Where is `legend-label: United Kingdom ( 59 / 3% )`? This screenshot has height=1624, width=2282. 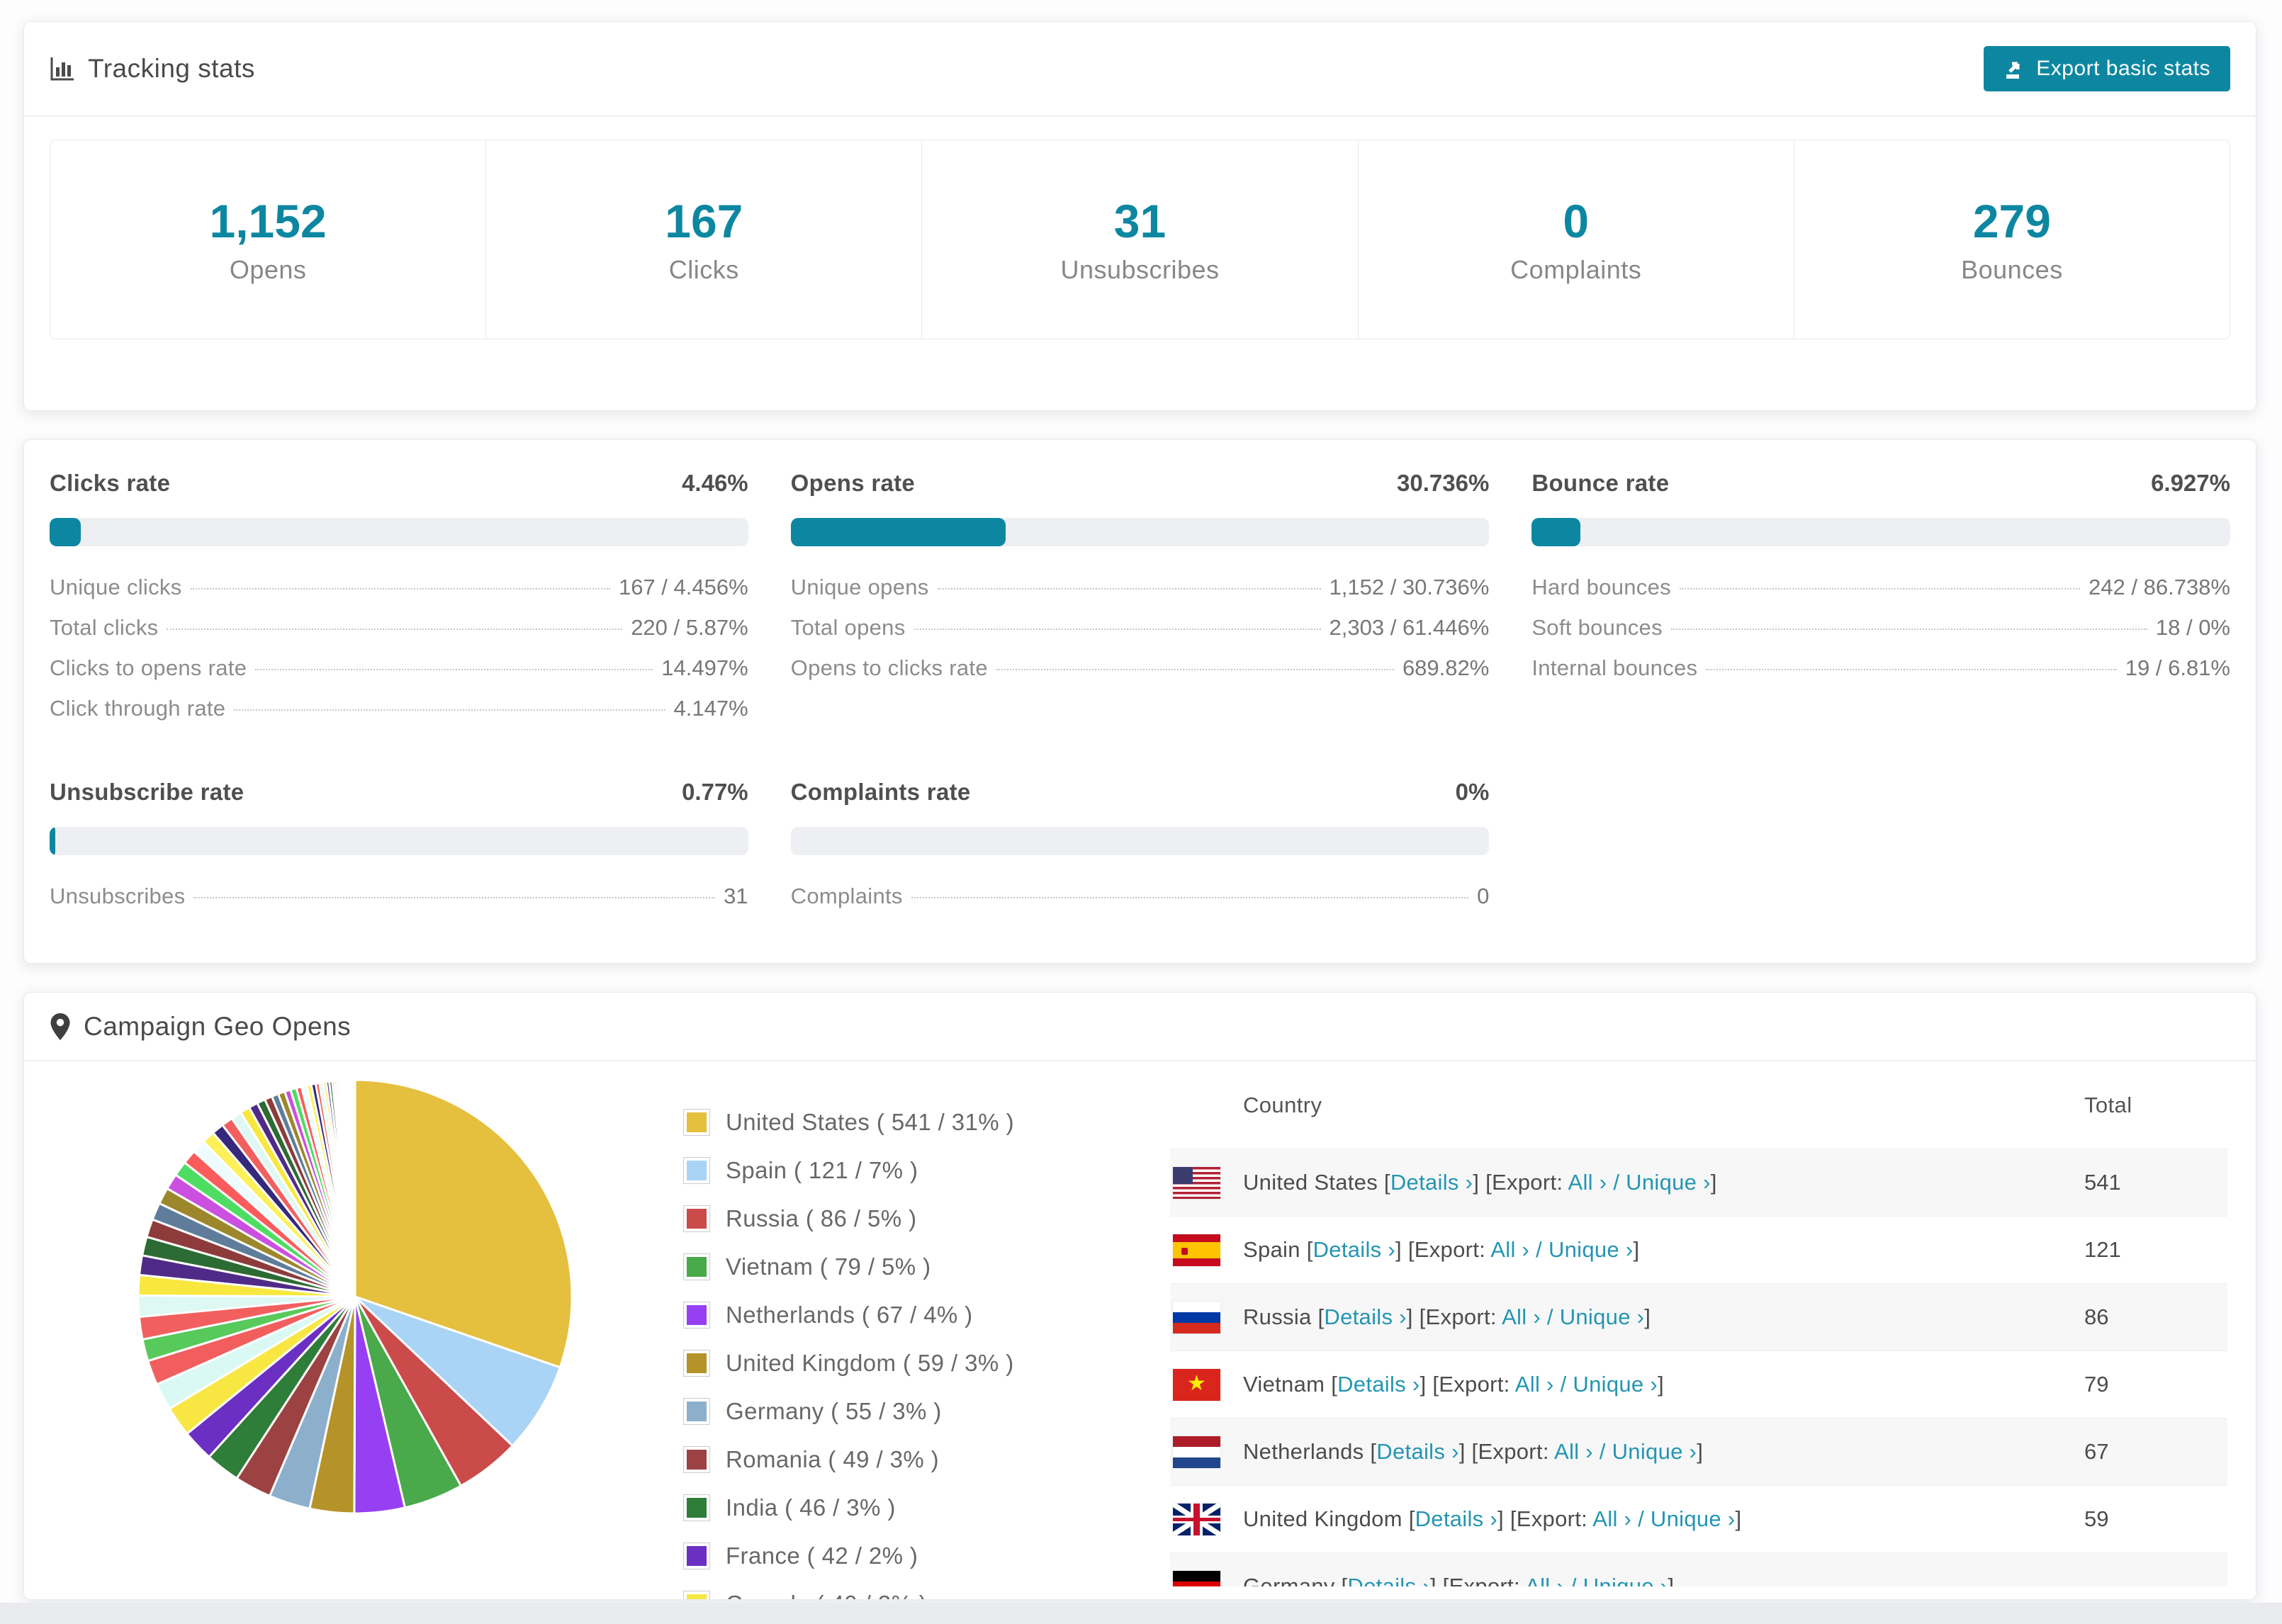
legend-label: United Kingdom ( 59 / 3% ) is located at coordinates (870, 1363).